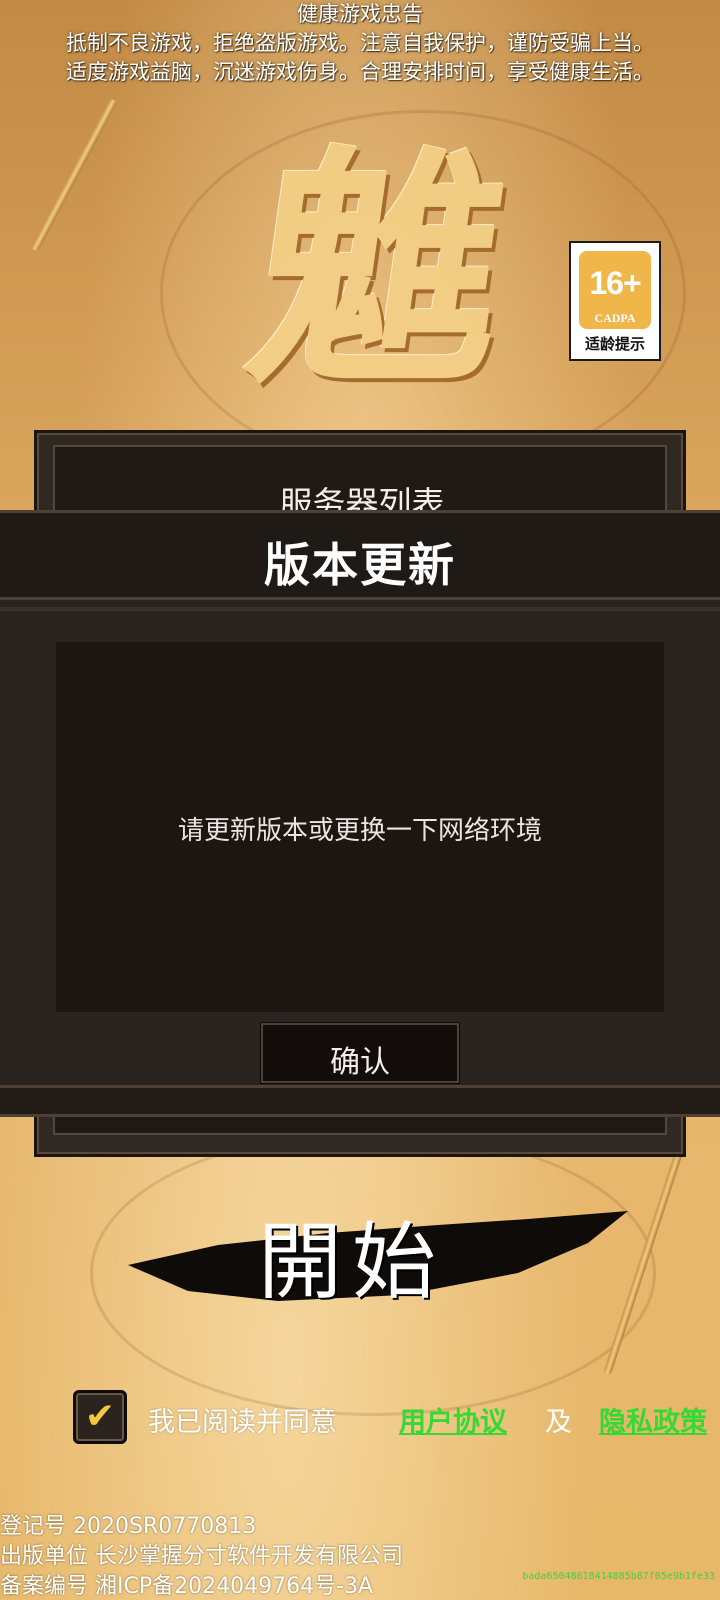 The width and height of the screenshot is (720, 1600). I want to click on start-game-button: 開始, so click(378, 1250).